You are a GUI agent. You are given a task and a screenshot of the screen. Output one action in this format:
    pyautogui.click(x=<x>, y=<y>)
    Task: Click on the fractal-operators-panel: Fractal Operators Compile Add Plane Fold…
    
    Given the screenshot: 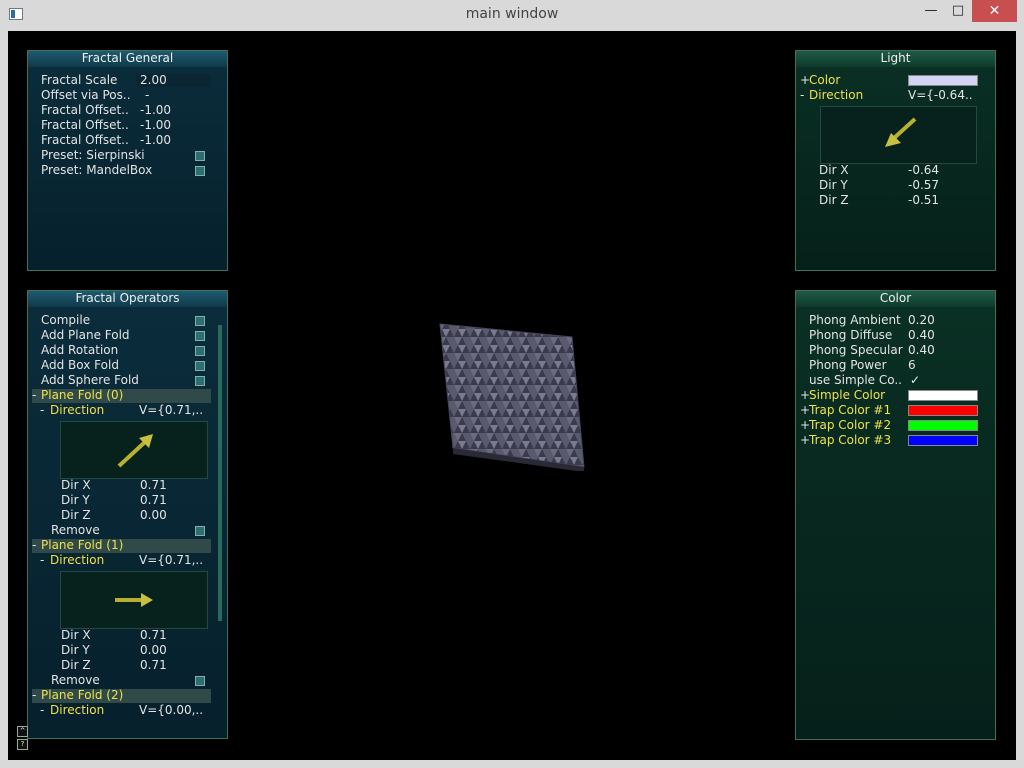 What is the action you would take?
    pyautogui.click(x=127, y=514)
    